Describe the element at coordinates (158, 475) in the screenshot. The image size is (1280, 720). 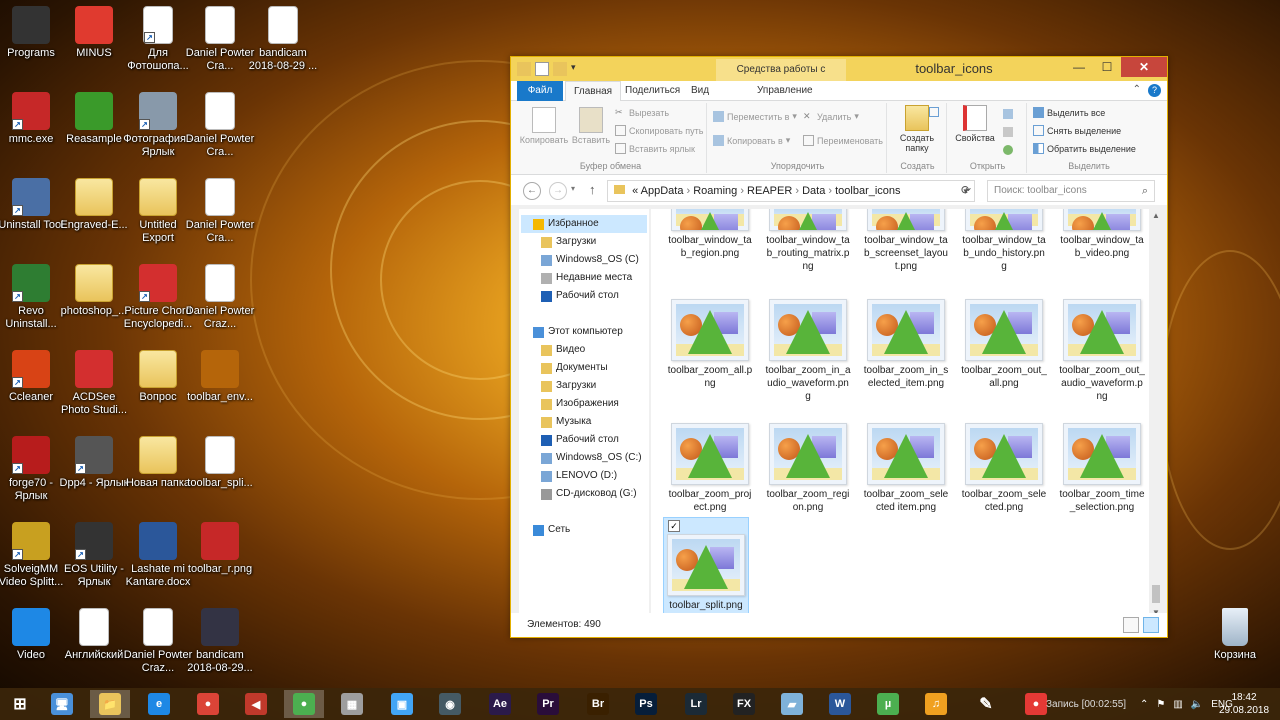
I see `desktop-icon-23: Новая папка` at that location.